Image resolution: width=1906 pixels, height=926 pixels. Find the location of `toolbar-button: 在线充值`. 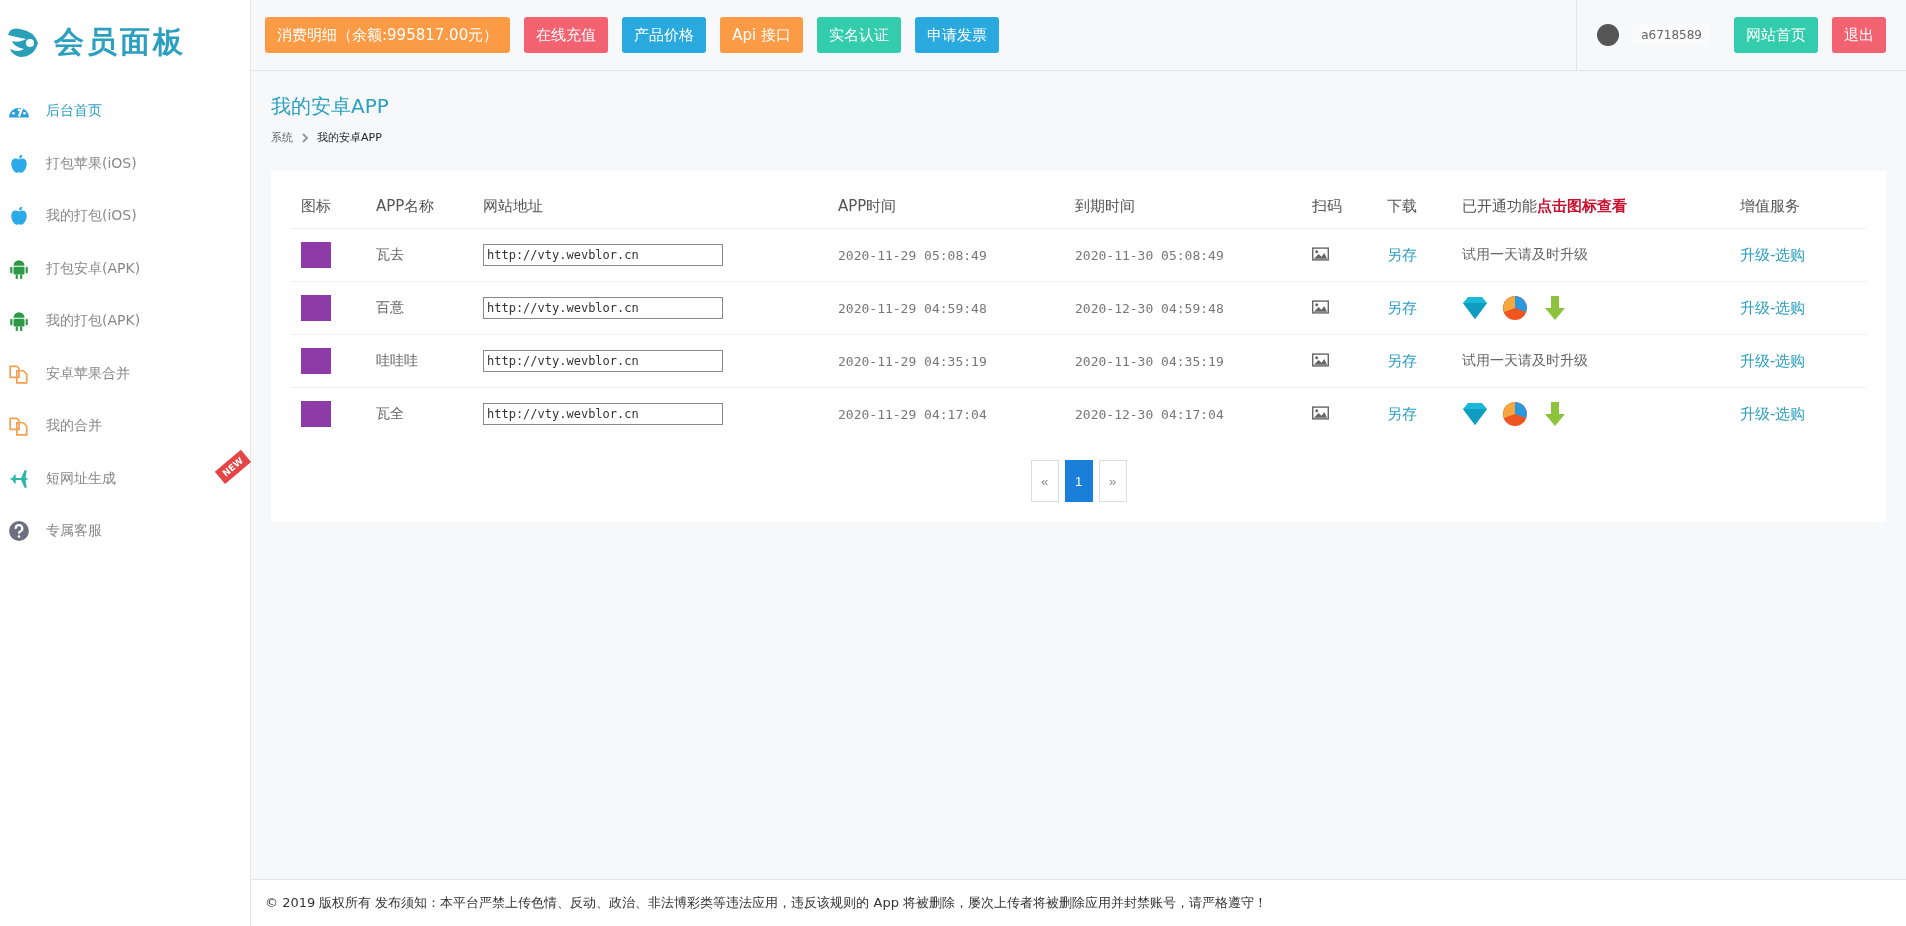

toolbar-button: 在线充值 is located at coordinates (566, 35).